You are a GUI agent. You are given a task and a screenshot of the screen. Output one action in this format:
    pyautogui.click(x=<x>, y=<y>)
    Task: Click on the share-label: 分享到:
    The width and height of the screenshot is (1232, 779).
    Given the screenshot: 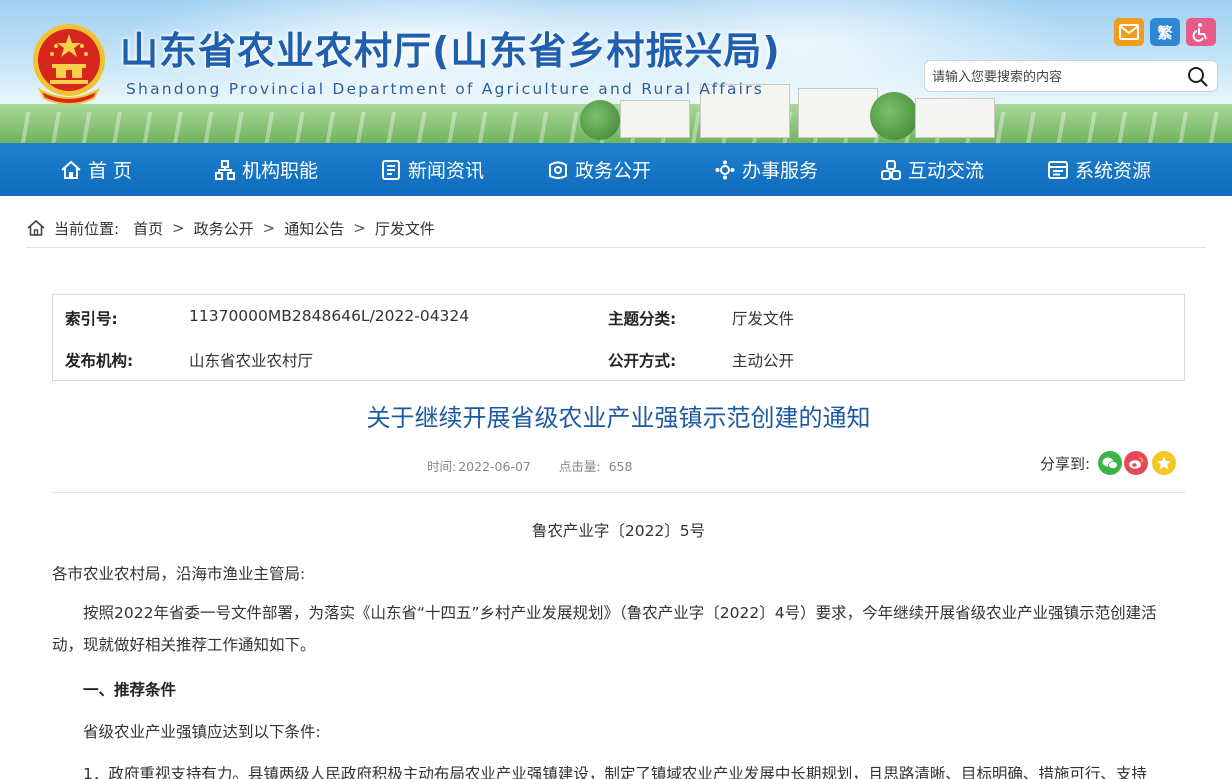 What is the action you would take?
    pyautogui.click(x=1065, y=463)
    